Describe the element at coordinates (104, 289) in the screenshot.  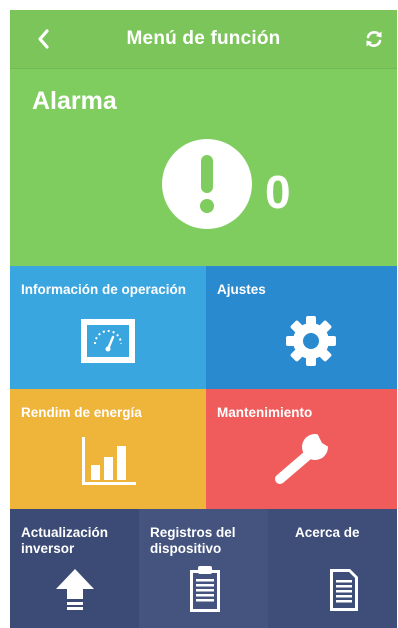
I see `tile-operation-info-label: Información de operación` at that location.